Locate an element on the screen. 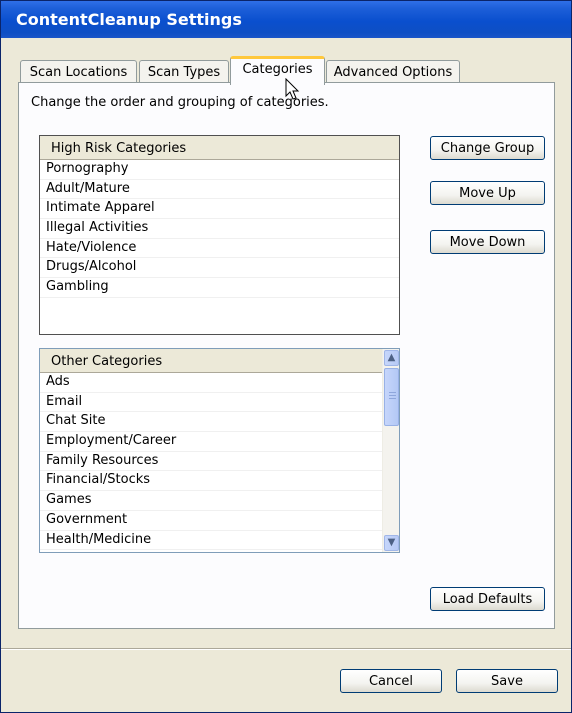  tab-label: Scan Locations is located at coordinates (78, 72).